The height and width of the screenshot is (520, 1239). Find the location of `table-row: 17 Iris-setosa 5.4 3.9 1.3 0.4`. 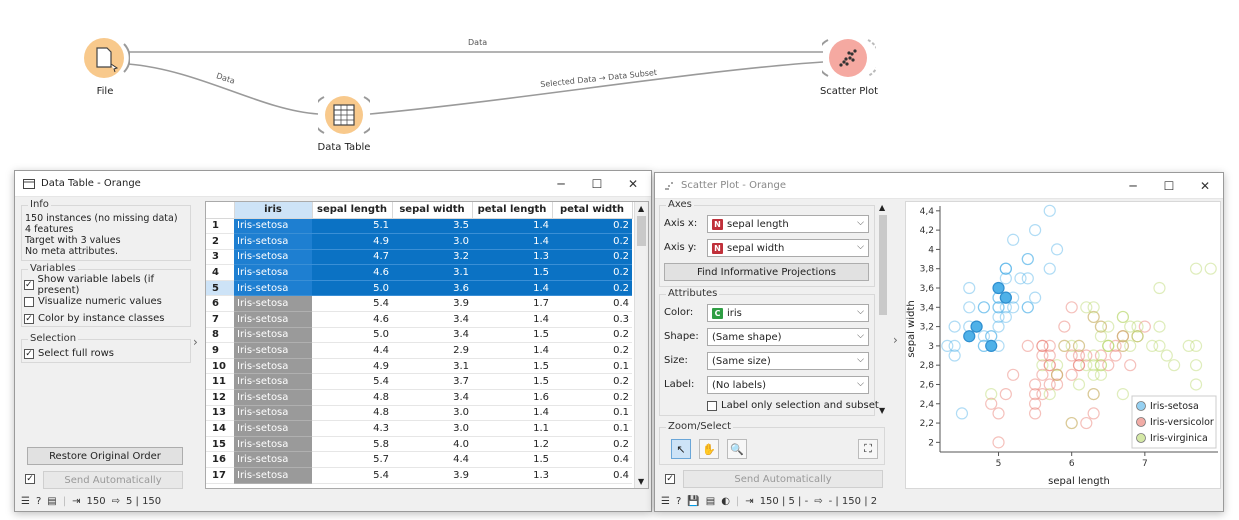

table-row: 17 Iris-setosa 5.4 3.9 1.3 0.4 is located at coordinates (419, 475).